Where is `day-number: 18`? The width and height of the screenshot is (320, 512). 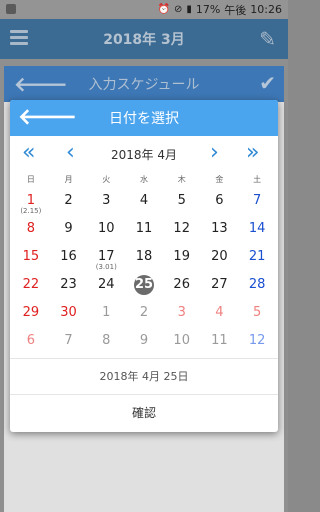
day-number: 18 is located at coordinates (144, 256).